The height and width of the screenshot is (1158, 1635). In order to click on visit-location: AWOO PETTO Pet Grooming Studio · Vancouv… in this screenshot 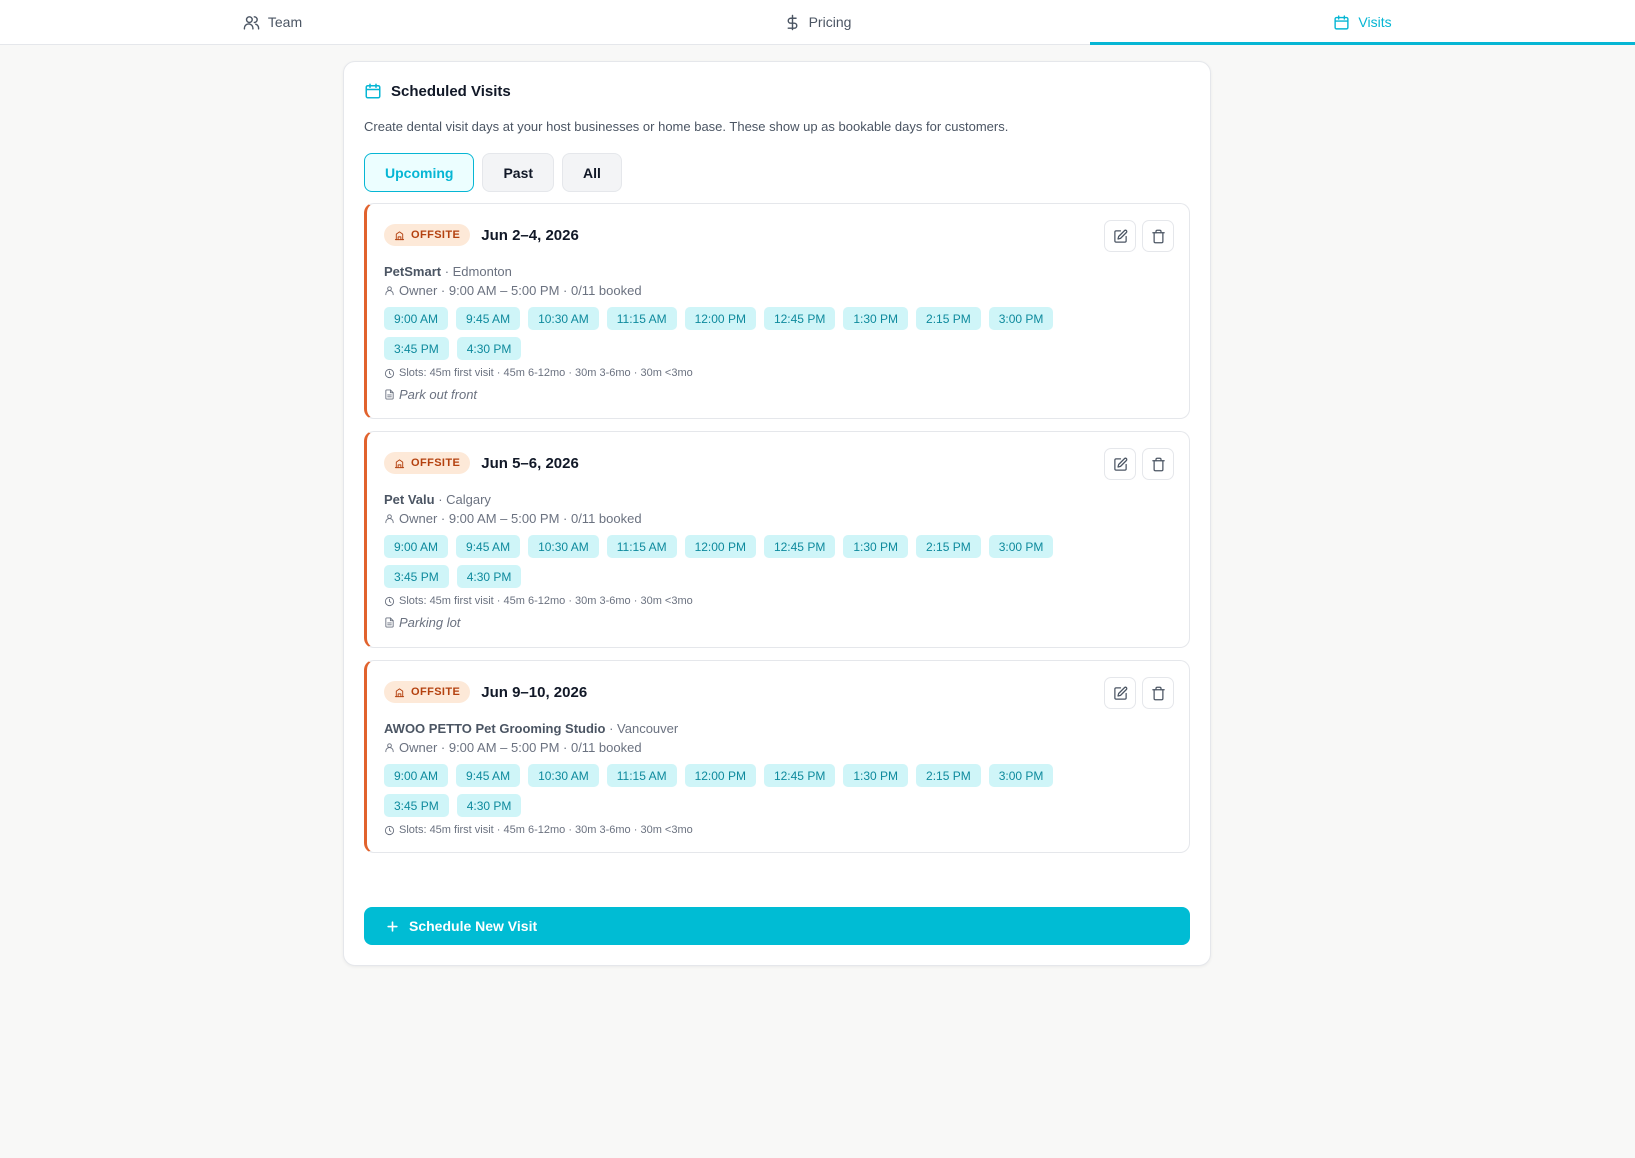, I will do `click(531, 728)`.